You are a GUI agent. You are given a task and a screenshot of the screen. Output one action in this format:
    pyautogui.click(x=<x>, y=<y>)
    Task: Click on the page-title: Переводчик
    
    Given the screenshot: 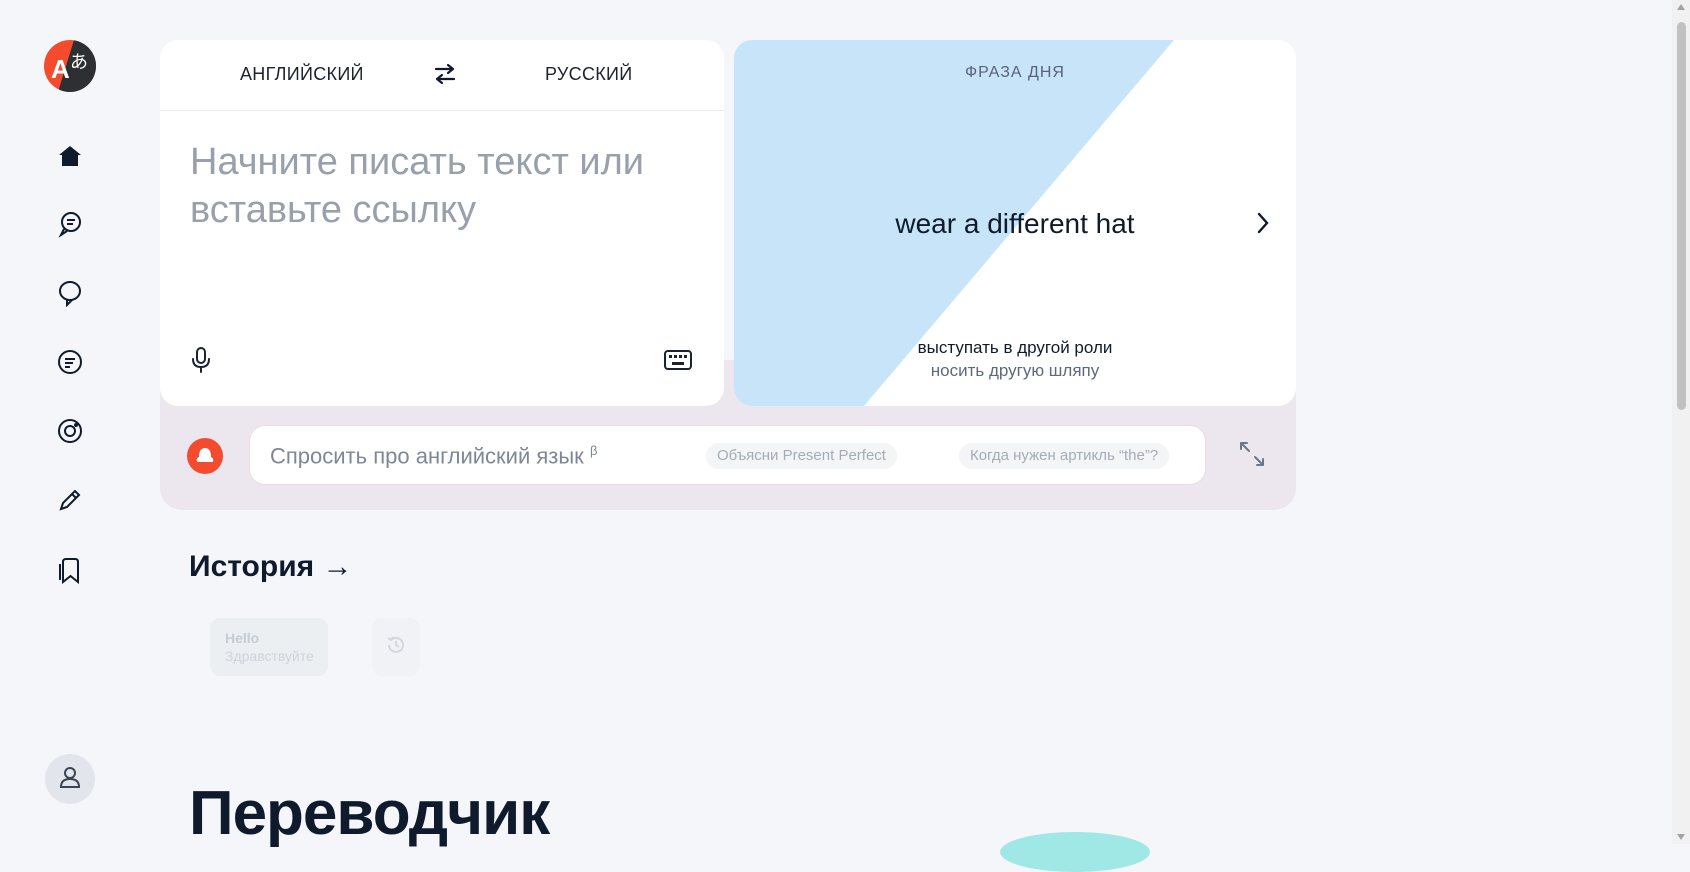 What is the action you would take?
    pyautogui.click(x=369, y=813)
    